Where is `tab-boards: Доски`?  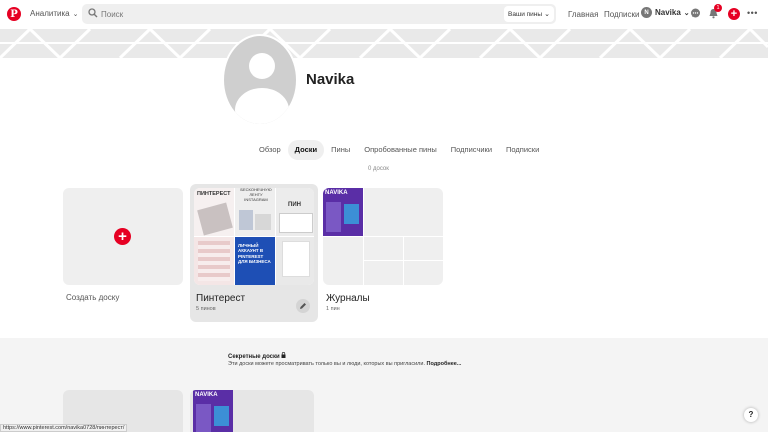 tab-boards: Доски is located at coordinates (306, 150).